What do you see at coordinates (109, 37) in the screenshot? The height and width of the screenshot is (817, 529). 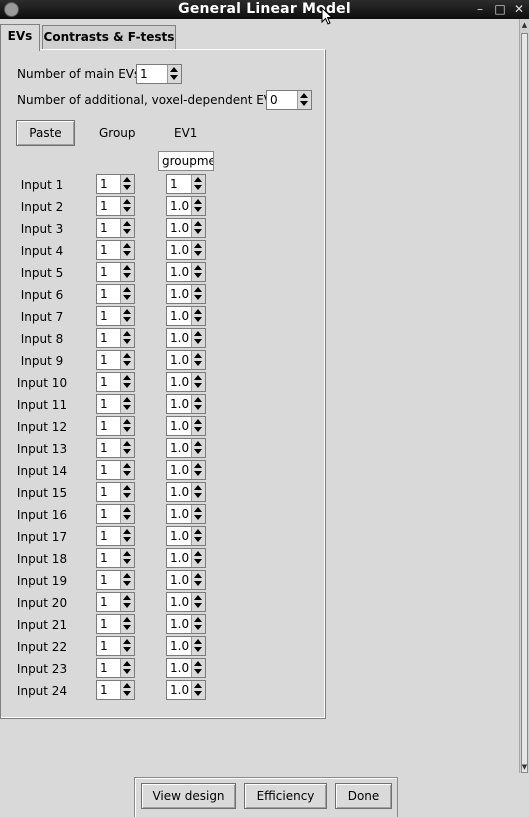 I see `tab-contrasts-f-tests: Contrasts & F-tests` at bounding box center [109, 37].